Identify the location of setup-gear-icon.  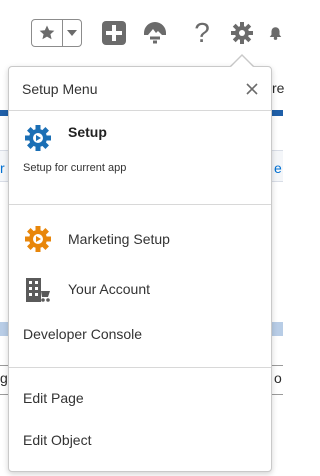
(38, 140).